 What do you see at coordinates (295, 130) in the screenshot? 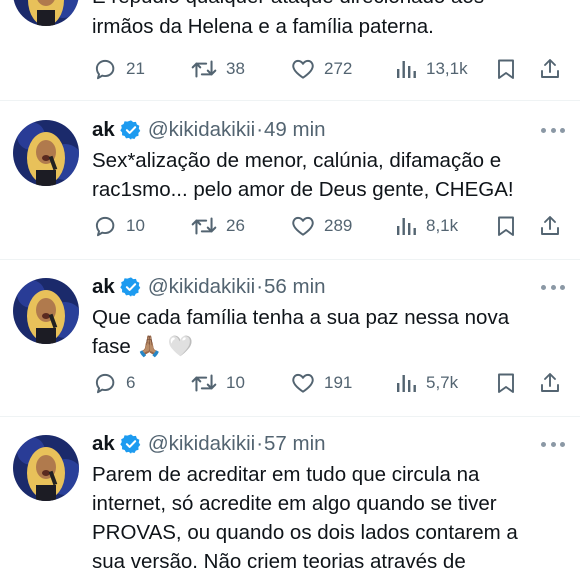
I see `timestamp: 49 min` at bounding box center [295, 130].